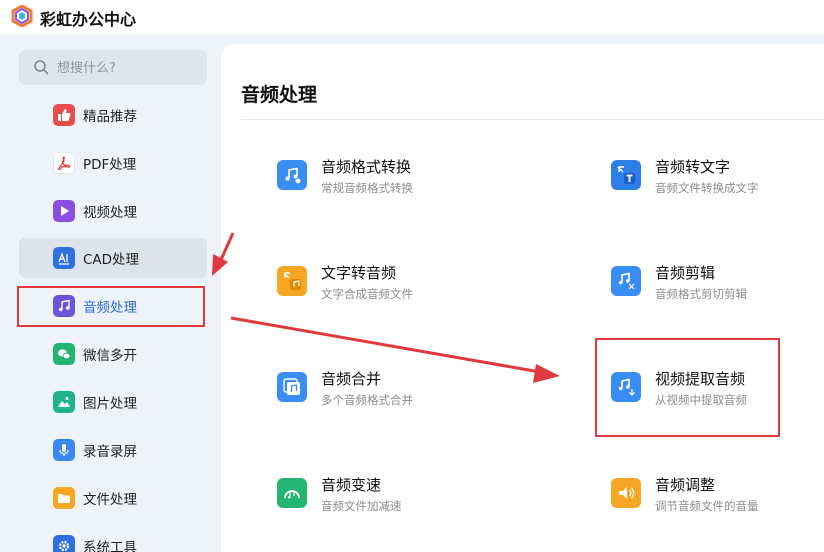  I want to click on search-icon, so click(41, 67).